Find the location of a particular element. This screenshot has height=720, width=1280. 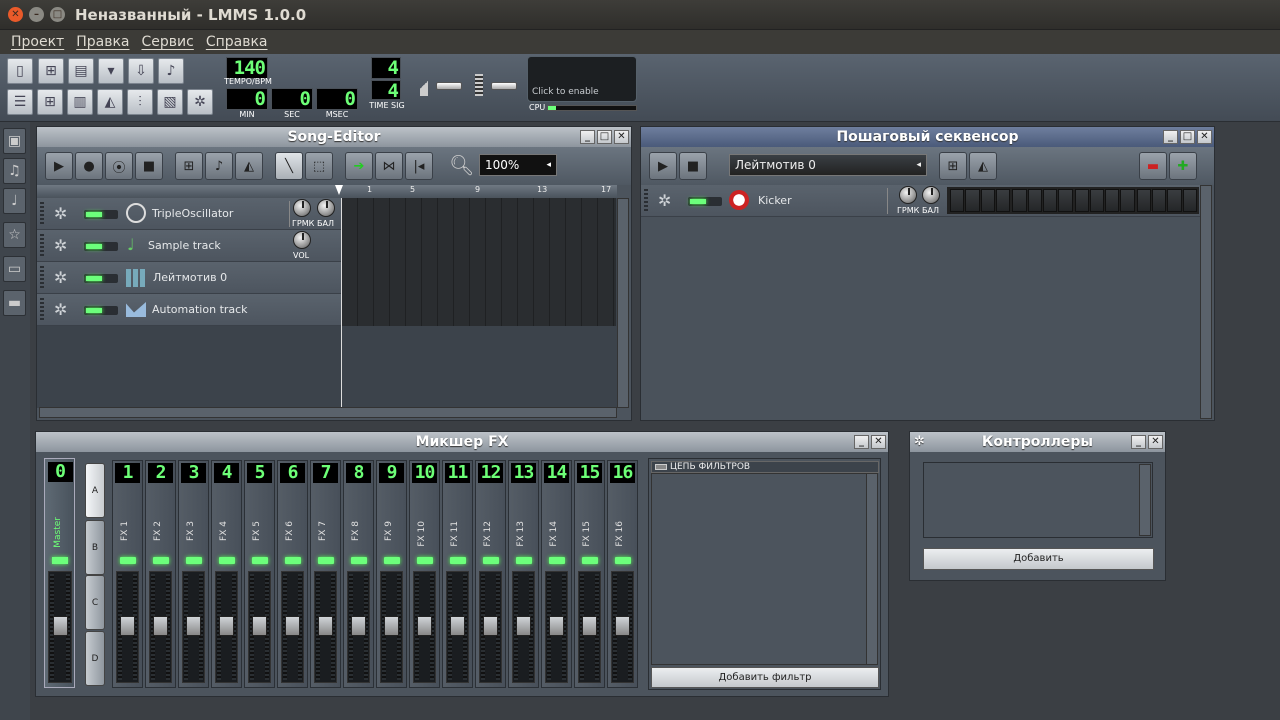

follow-playback-icon: ➔ is located at coordinates (359, 166).